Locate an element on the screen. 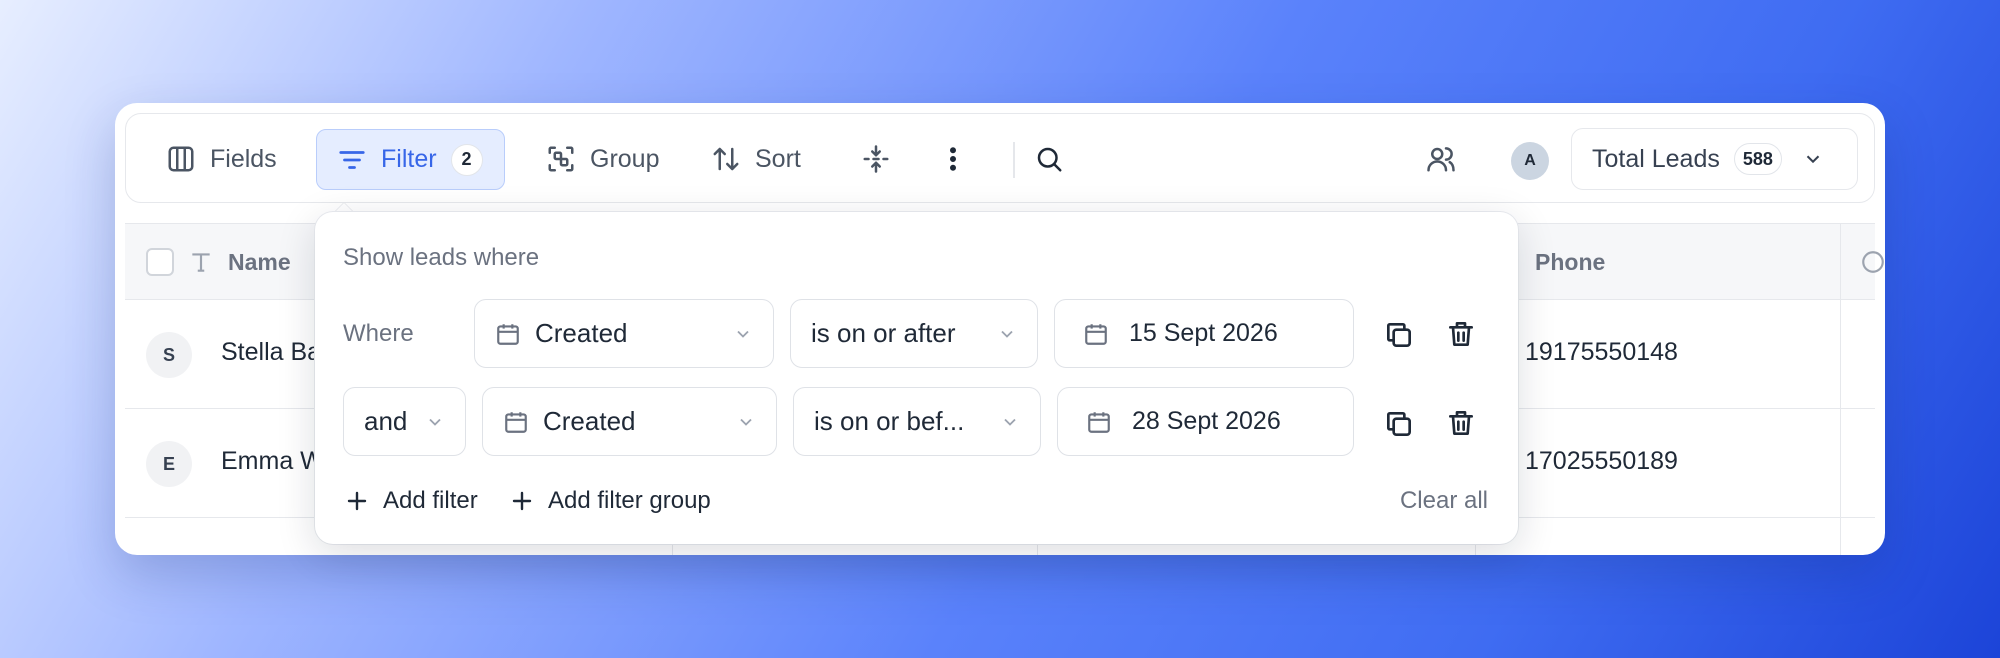  status-icon is located at coordinates (1873, 262).